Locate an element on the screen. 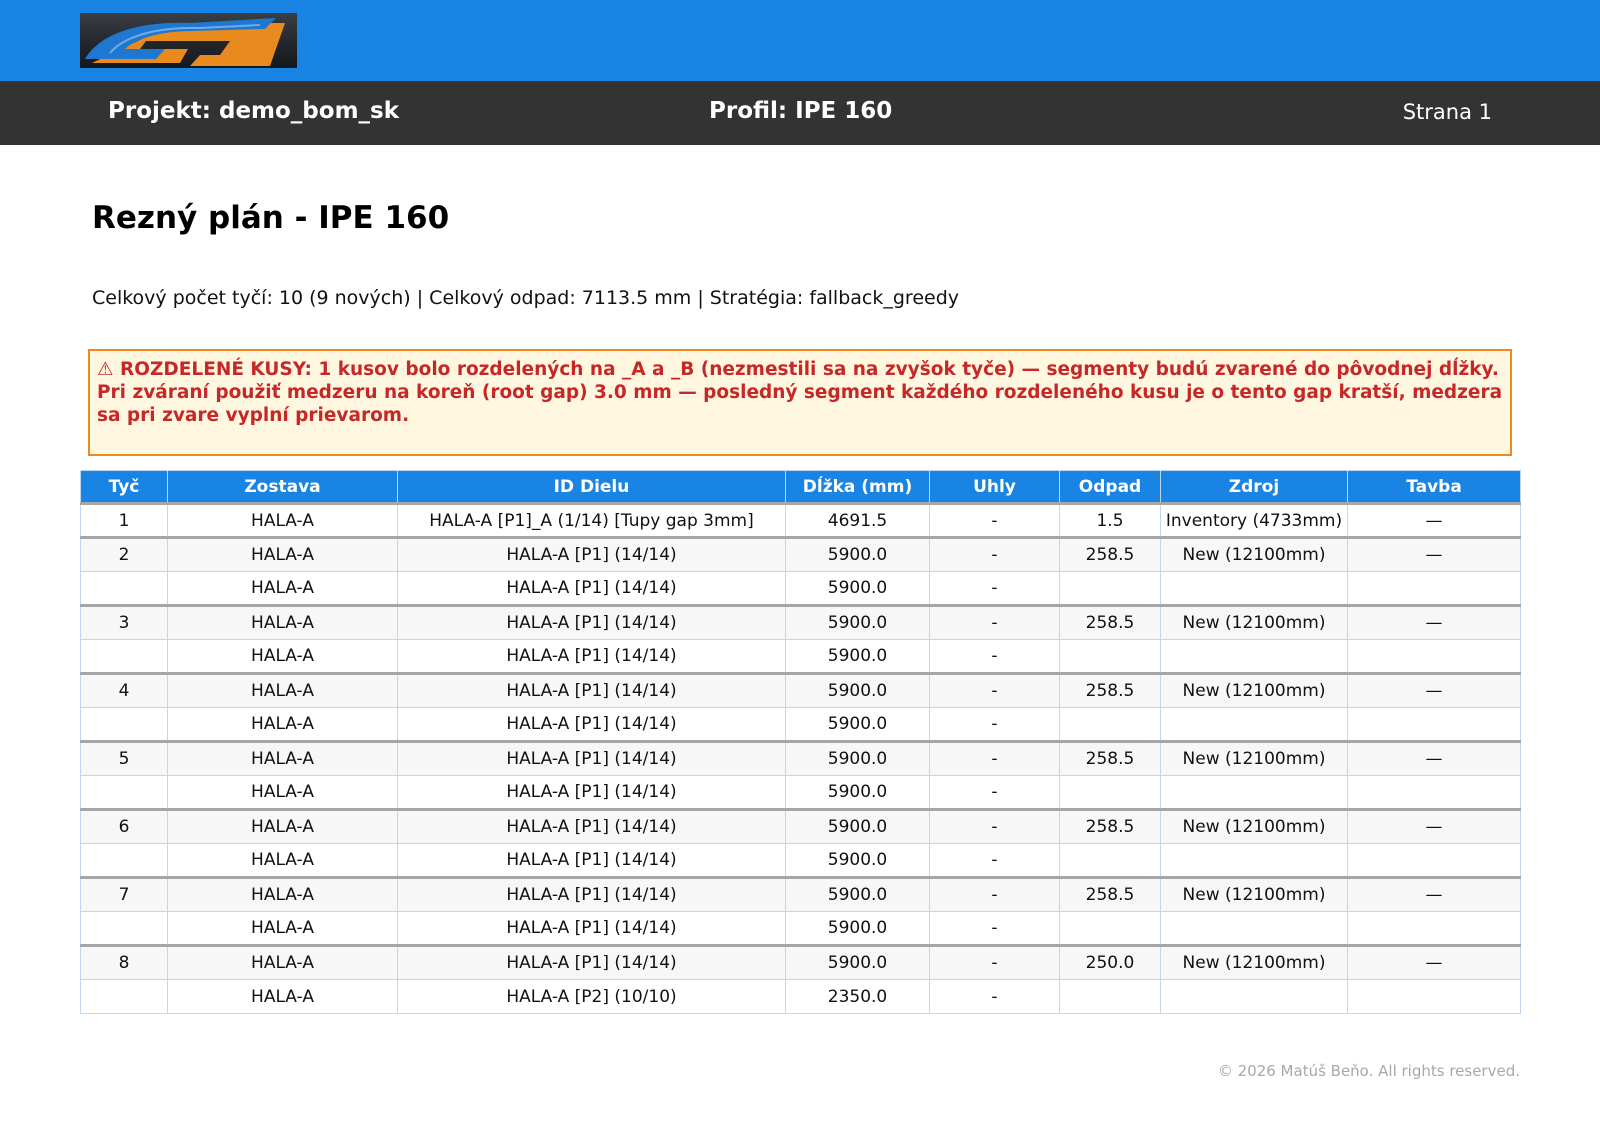  cell-bar: 1 is located at coordinates (124, 520).